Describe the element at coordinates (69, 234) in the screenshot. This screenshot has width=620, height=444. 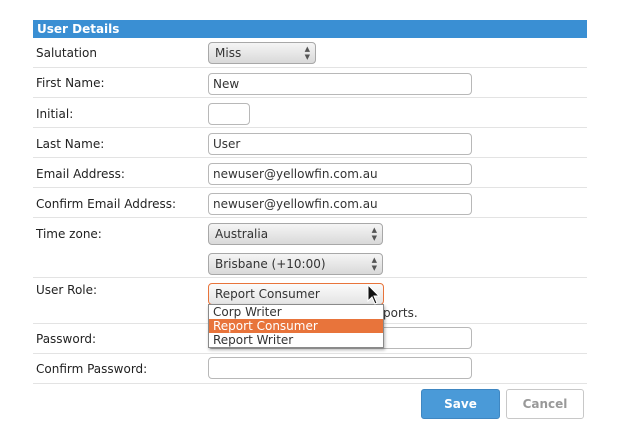
I see `time-zone-label: Time zone:` at that location.